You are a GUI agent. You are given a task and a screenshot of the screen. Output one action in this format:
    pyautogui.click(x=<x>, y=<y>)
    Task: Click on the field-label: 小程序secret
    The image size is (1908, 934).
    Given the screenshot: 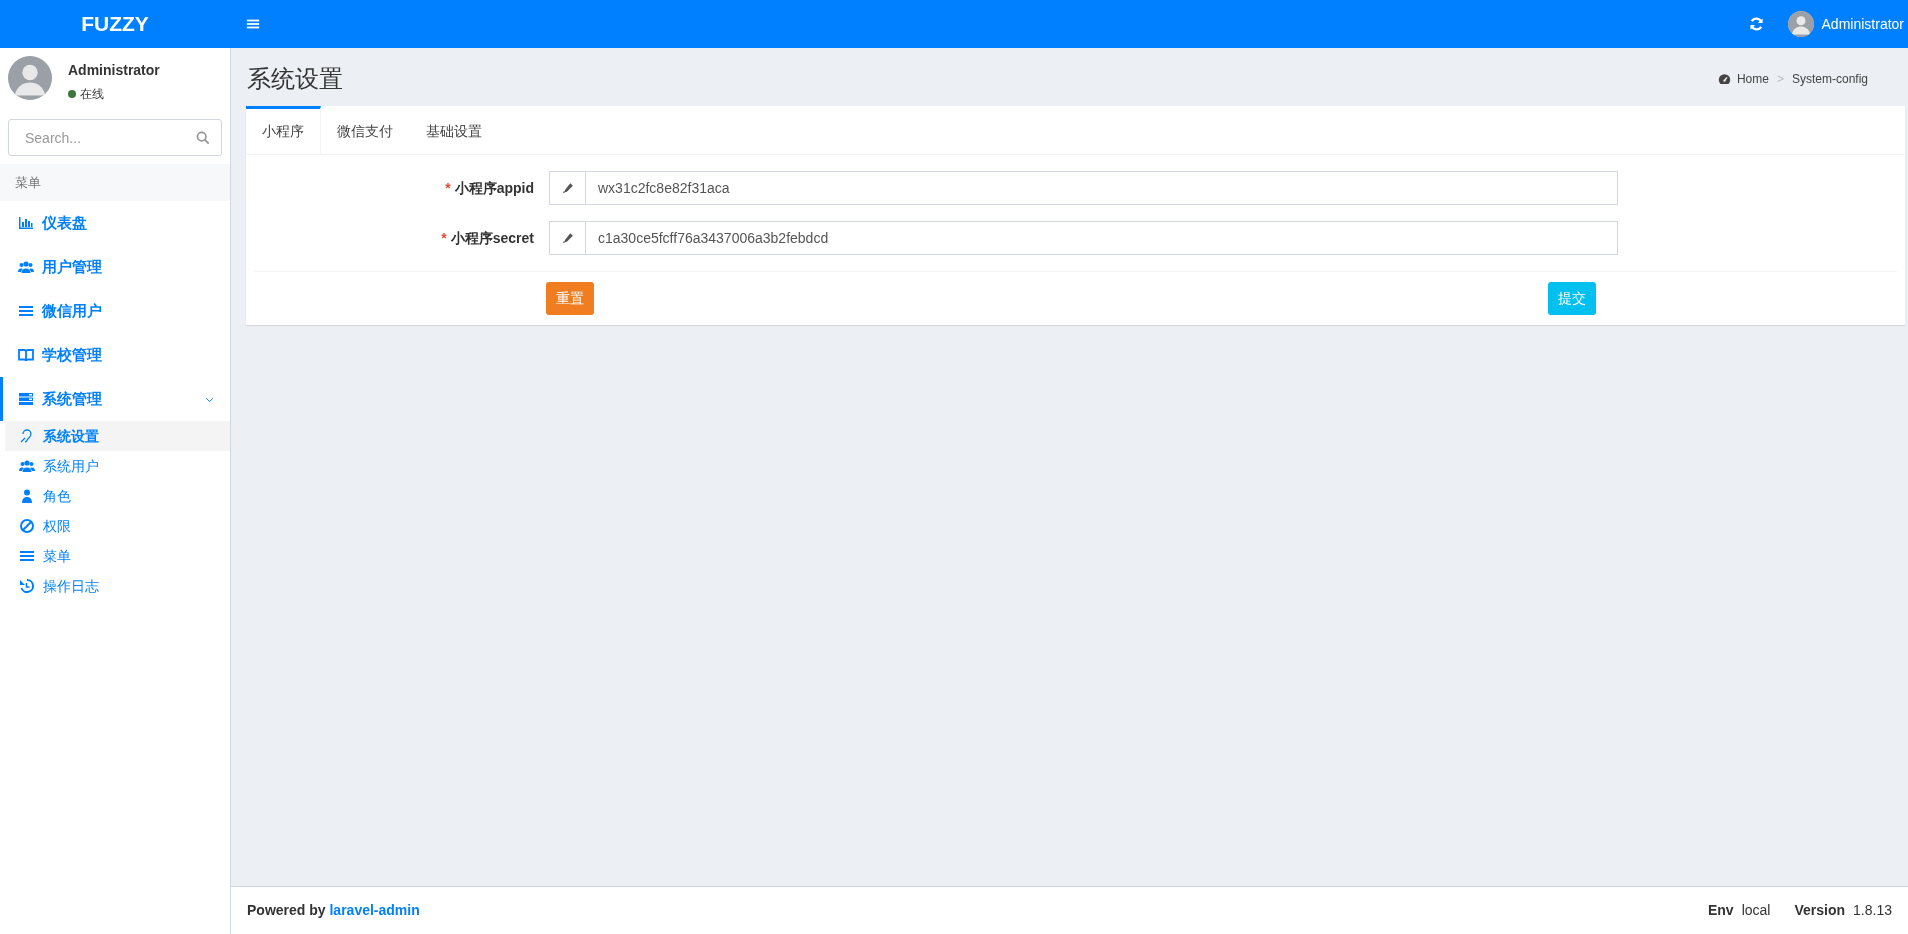 What is the action you would take?
    pyautogui.click(x=492, y=238)
    